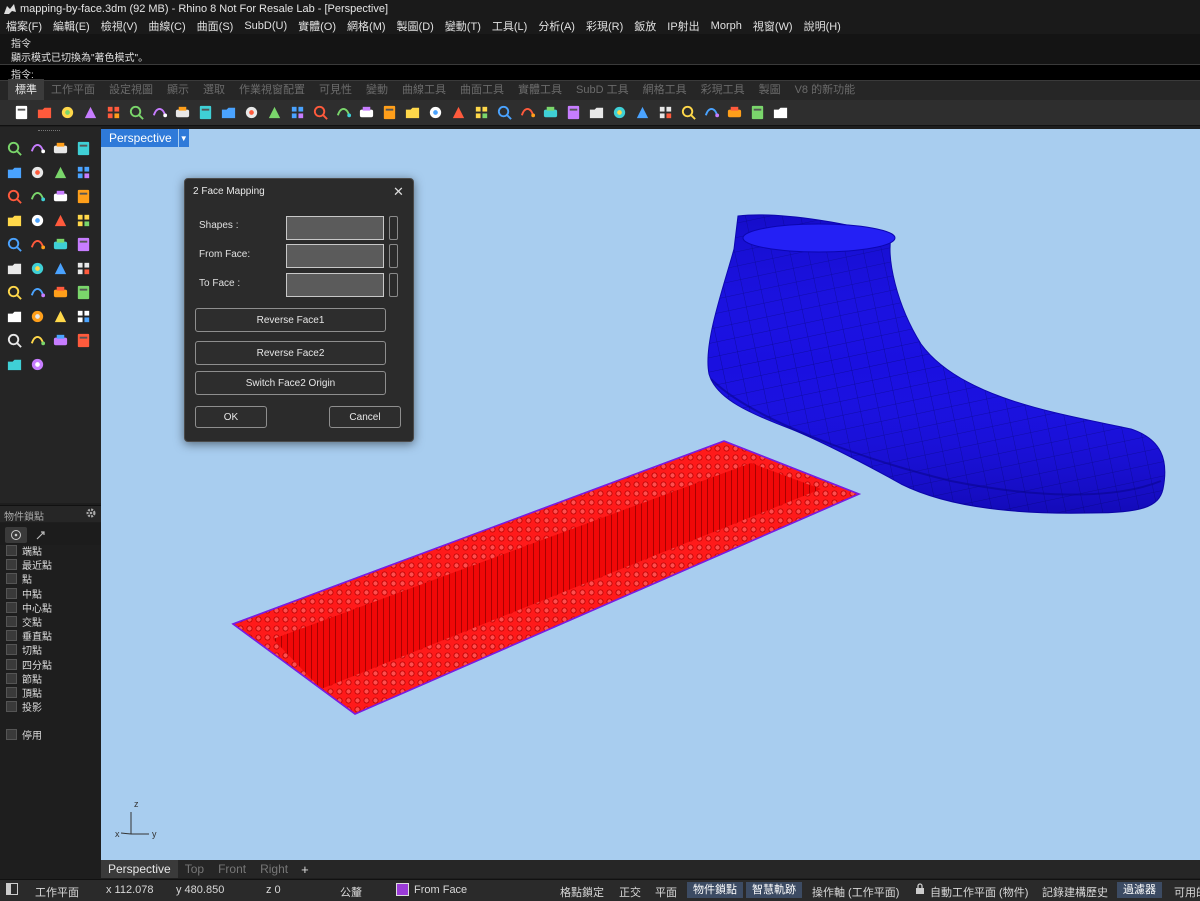 The height and width of the screenshot is (901, 1200). What do you see at coordinates (682, 26) in the screenshot?
I see `menu-item: IP射出` at bounding box center [682, 26].